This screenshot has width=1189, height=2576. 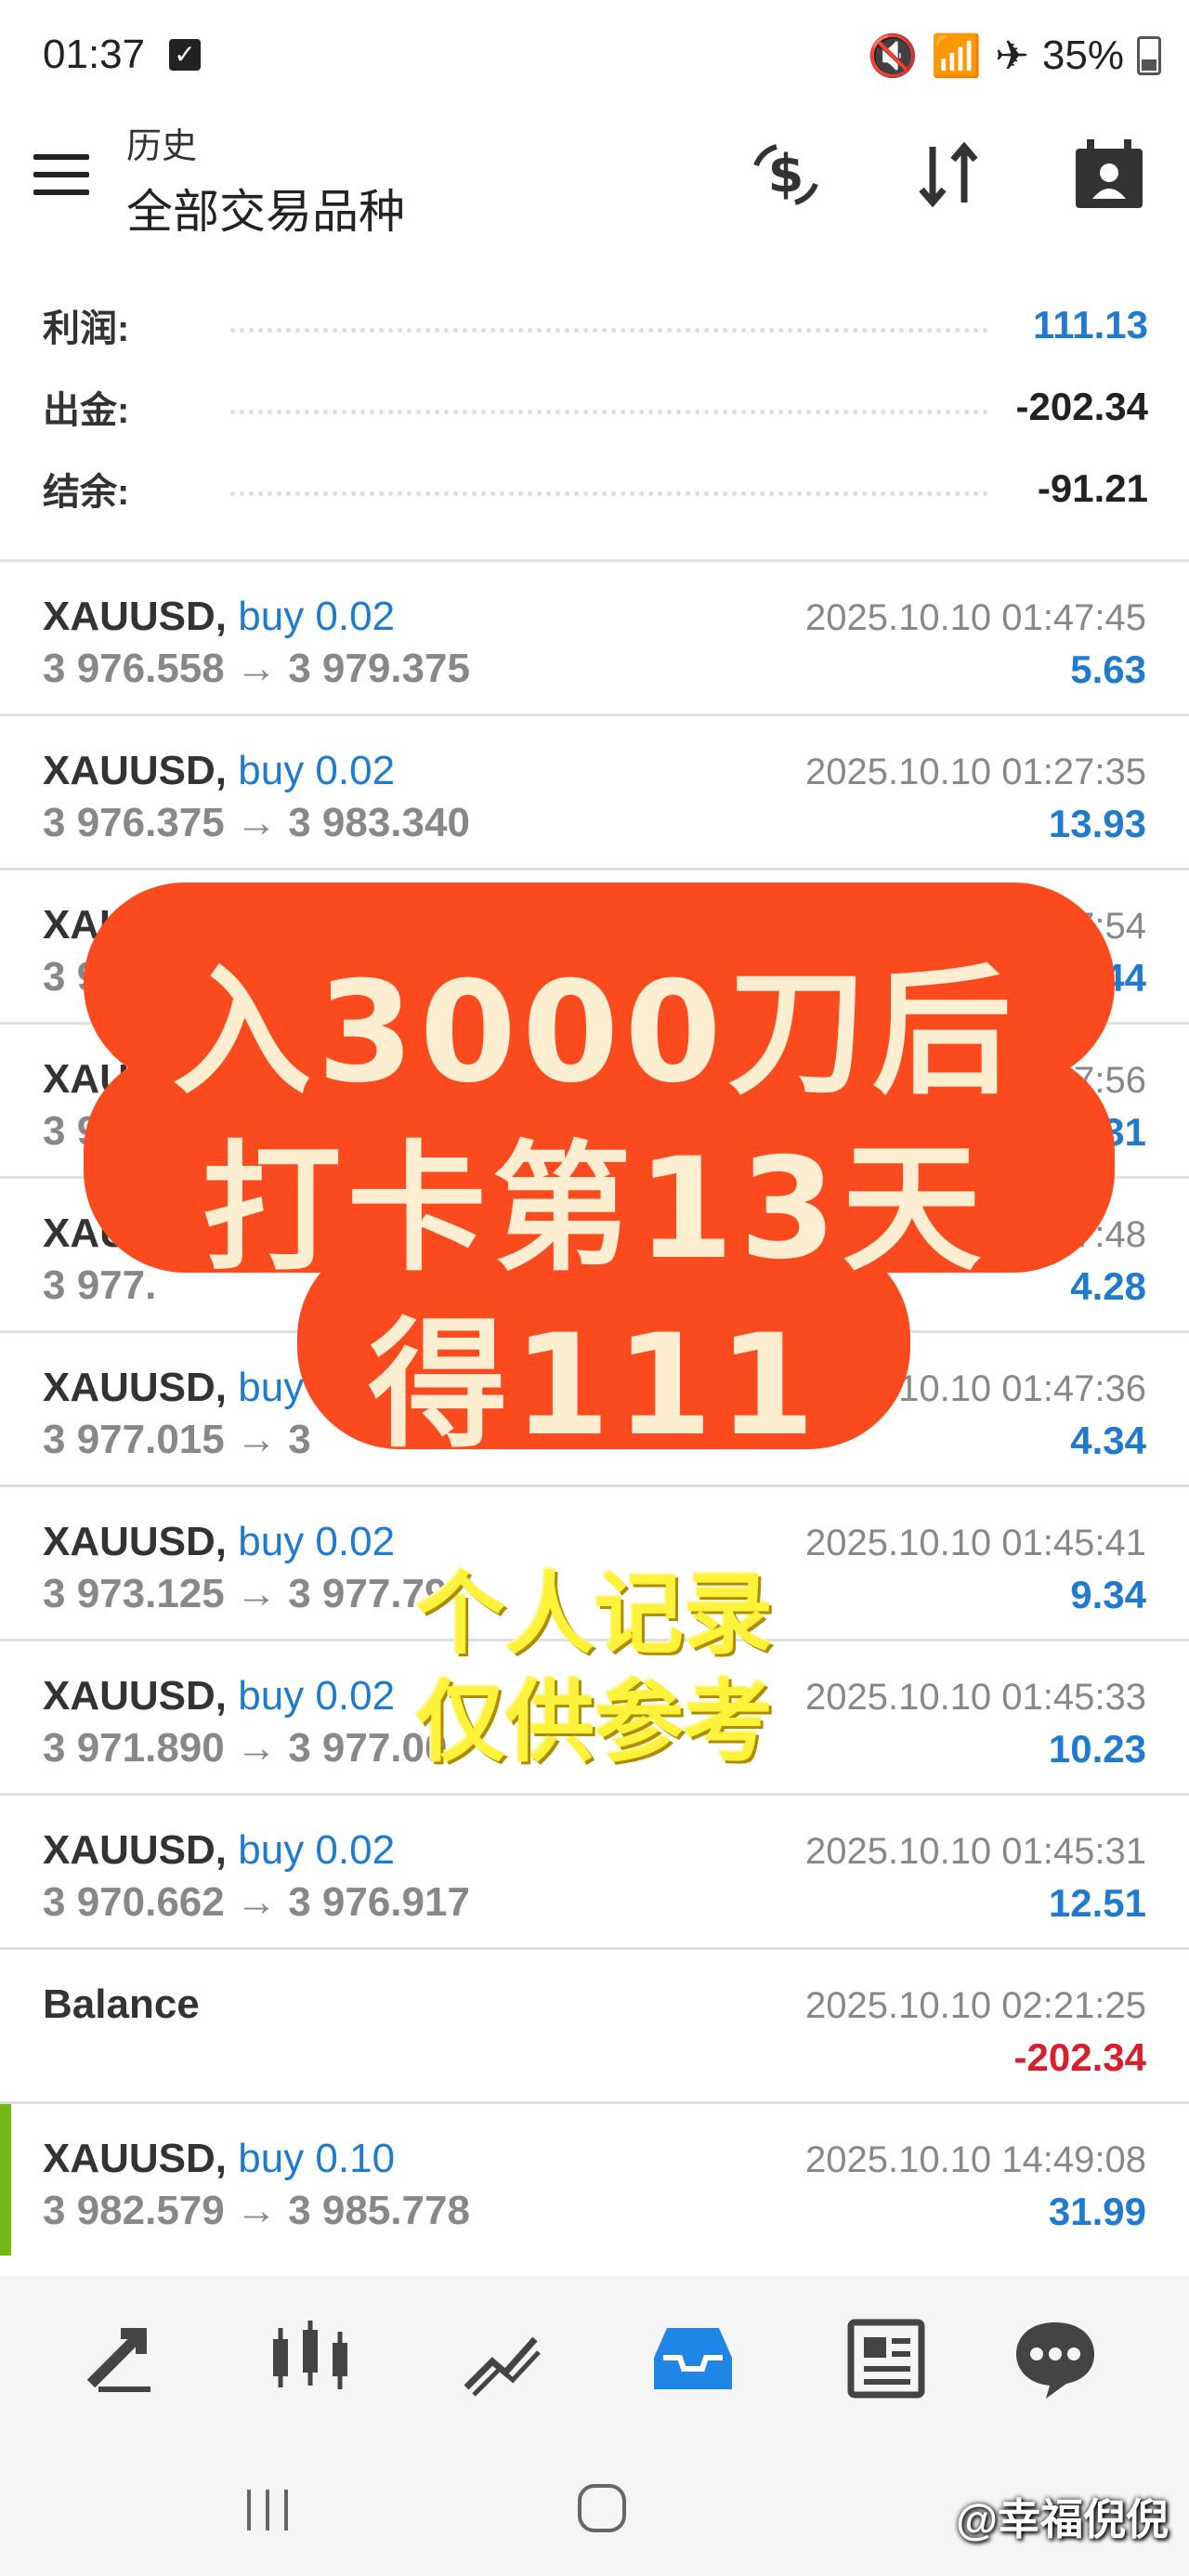 I want to click on symbol-filter: 全部交易品种, so click(x=265, y=208).